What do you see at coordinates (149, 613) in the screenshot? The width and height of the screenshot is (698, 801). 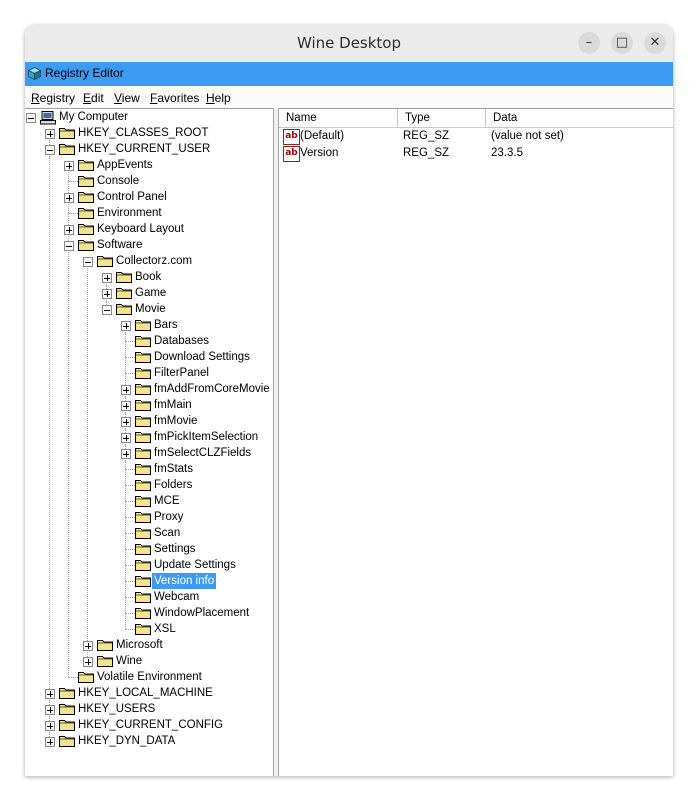 I see `tree-node: WindowPlacement` at bounding box center [149, 613].